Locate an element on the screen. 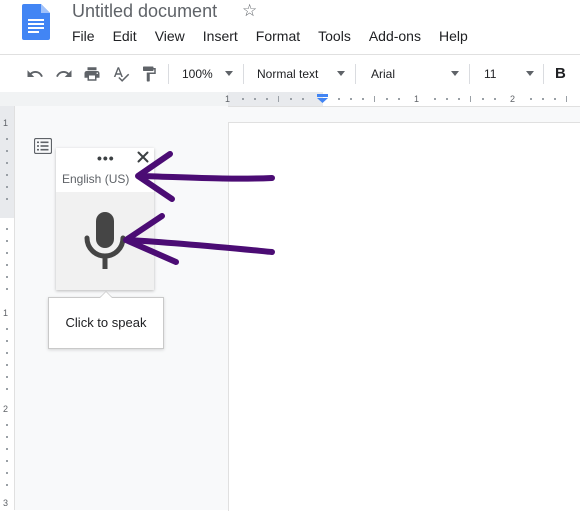  zoom-value: 100% is located at coordinates (197, 73).